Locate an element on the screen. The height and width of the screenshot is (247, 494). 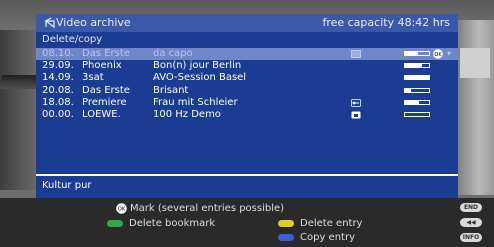
list-item: 00.00. LOEWE. 100 Hz Demo is located at coordinates (247, 115).